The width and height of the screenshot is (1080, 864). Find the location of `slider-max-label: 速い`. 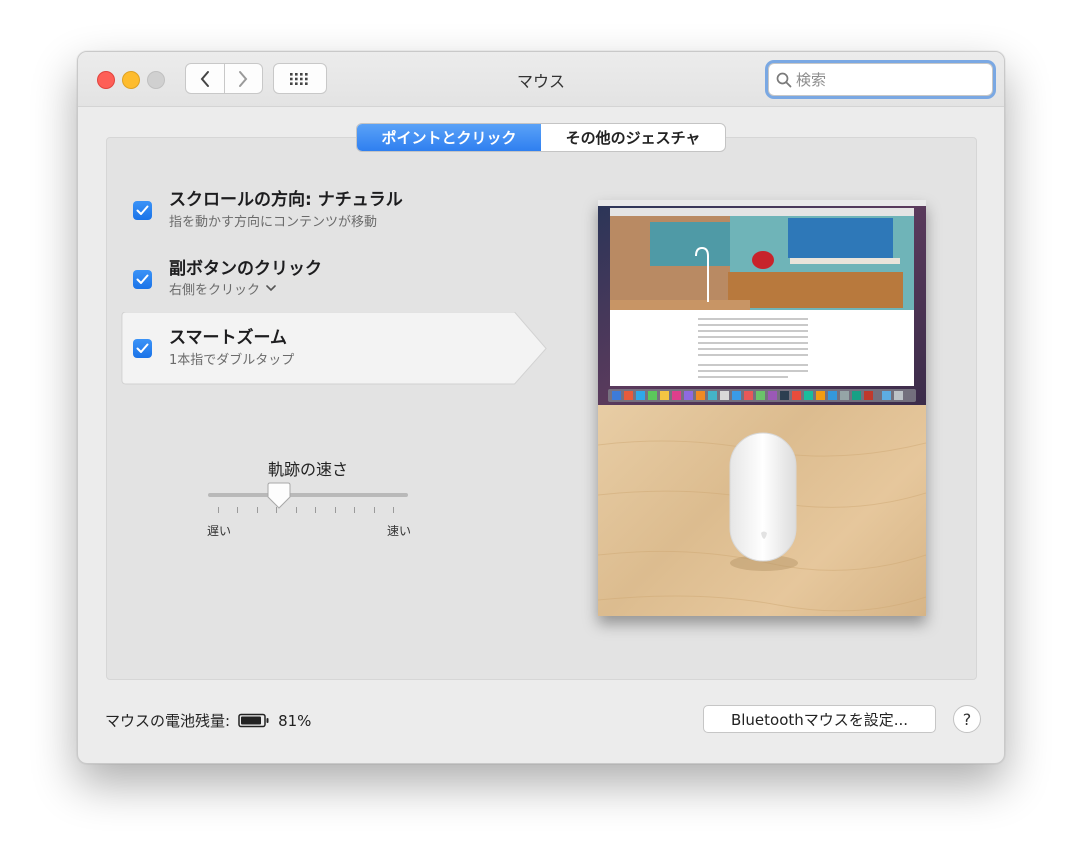

slider-max-label: 速い is located at coordinates (399, 531).